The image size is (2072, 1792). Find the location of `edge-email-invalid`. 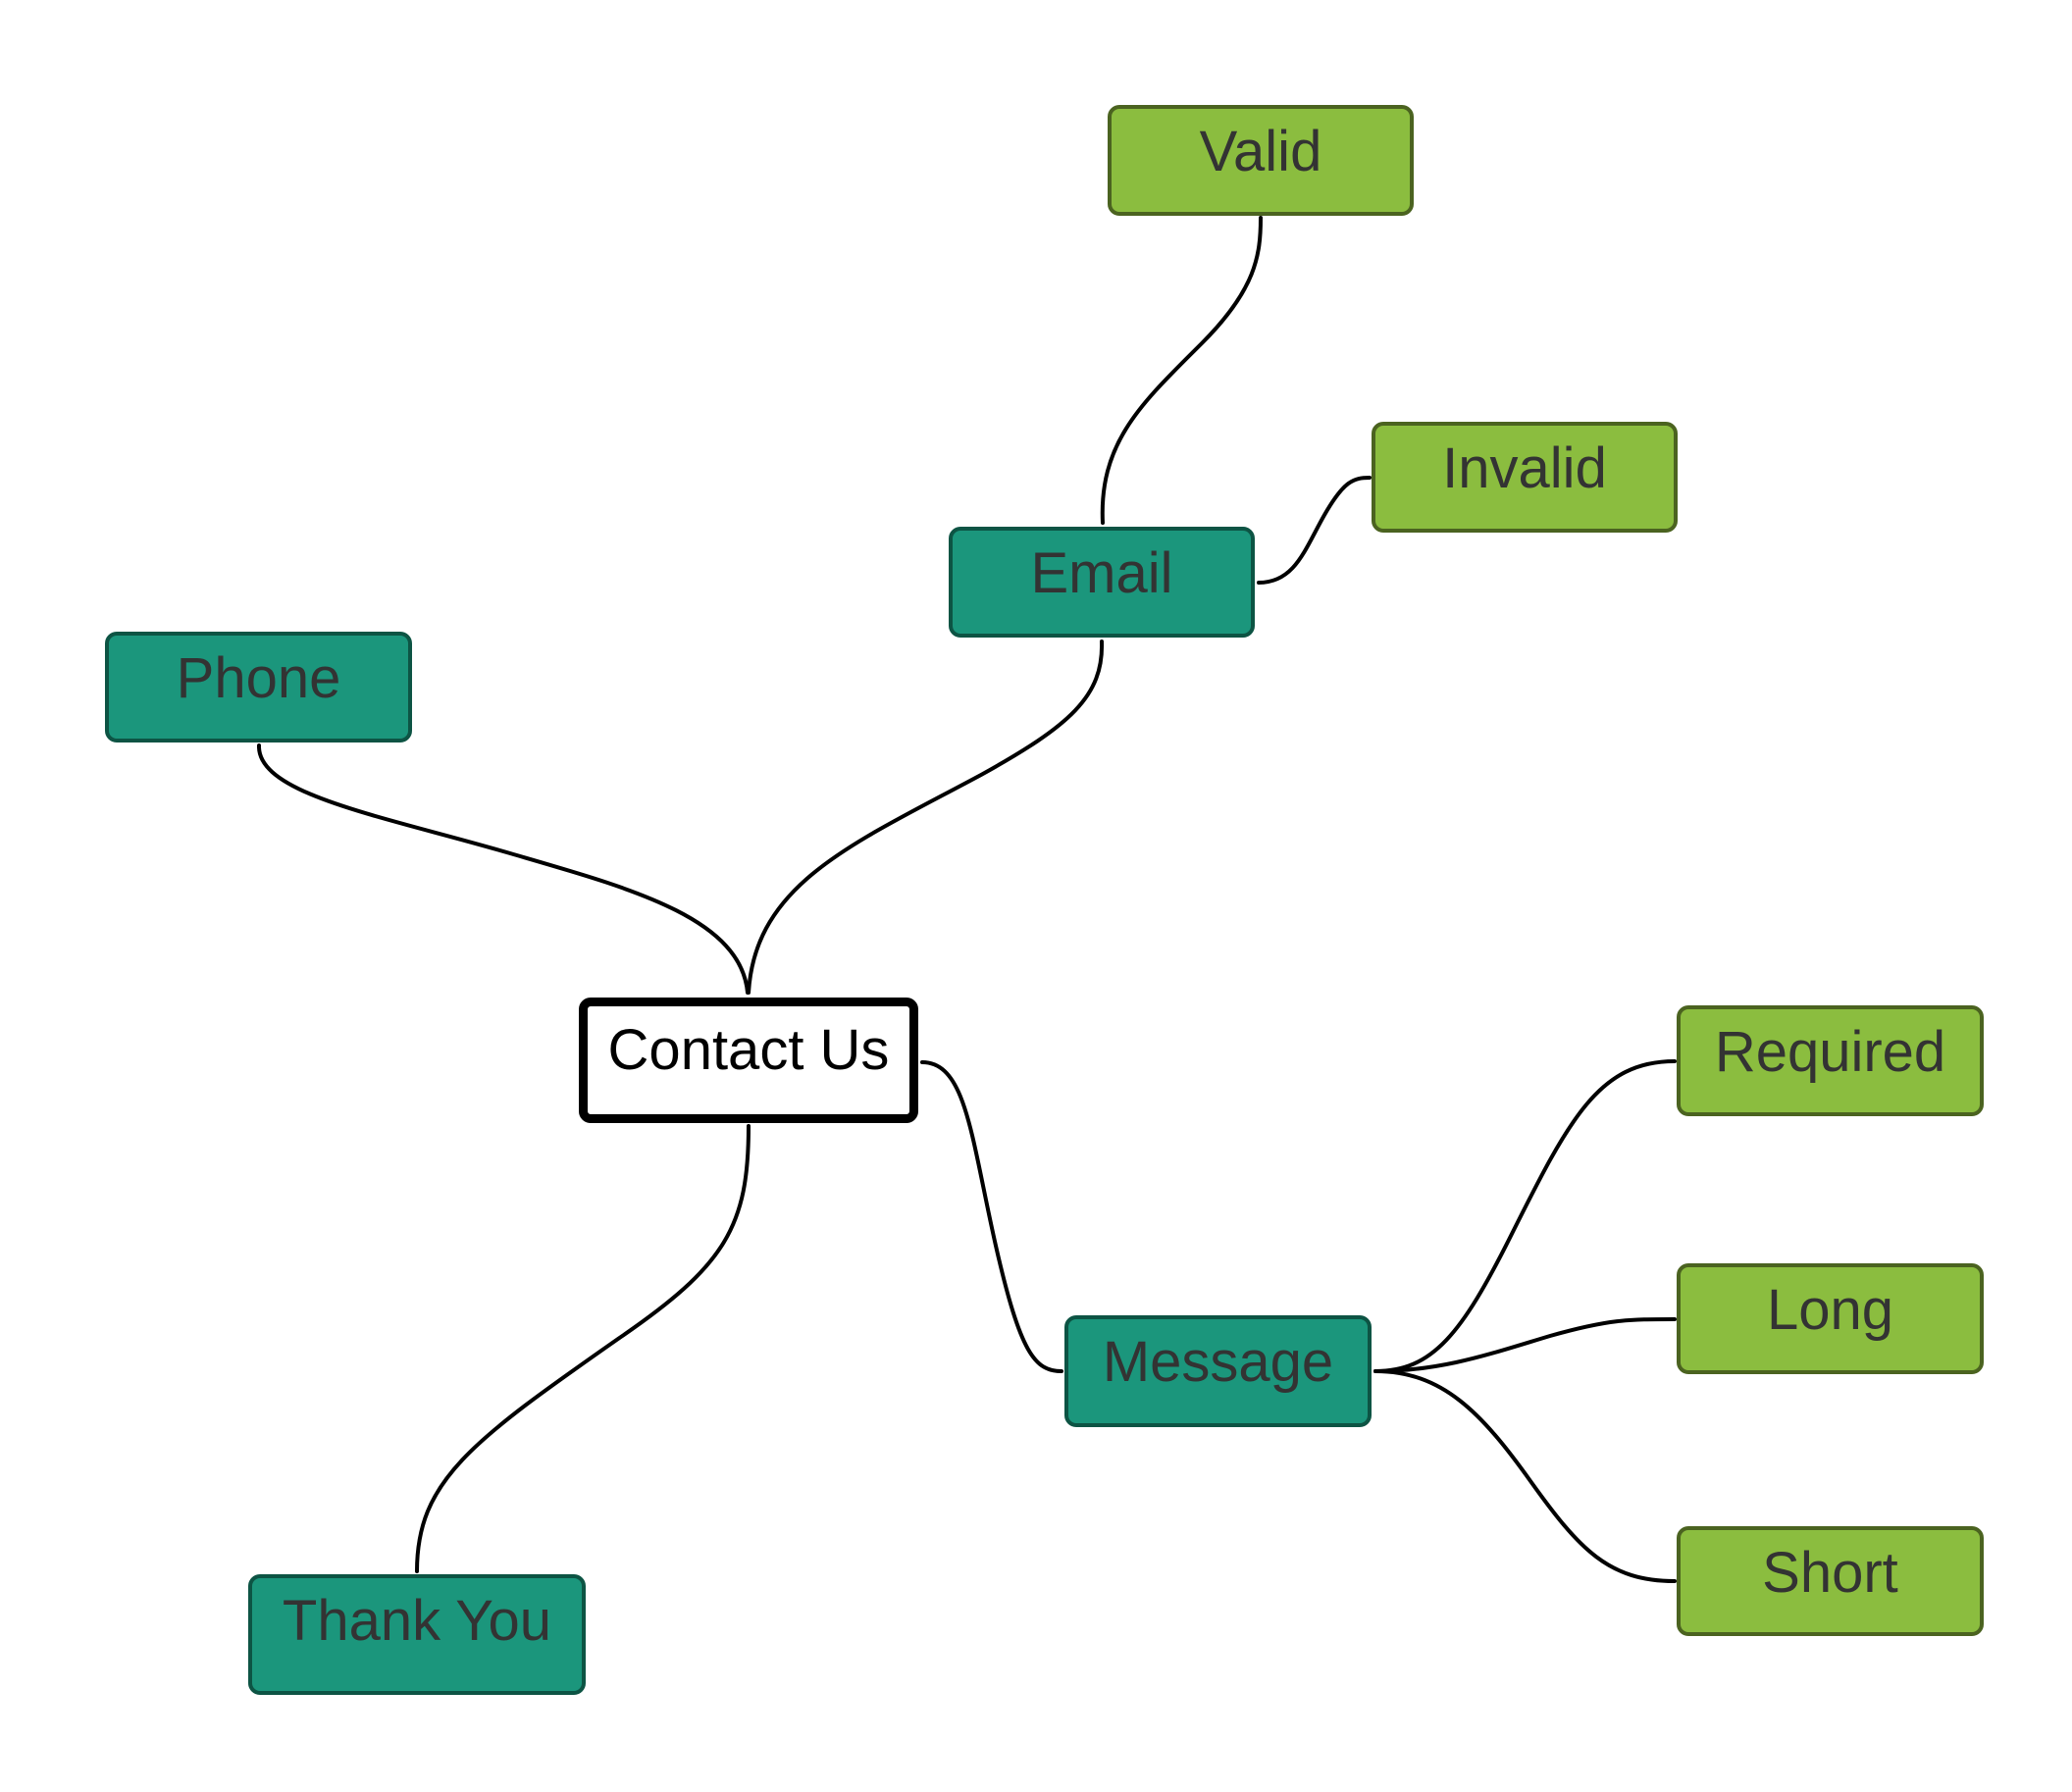

edge-email-invalid is located at coordinates (1314, 530).